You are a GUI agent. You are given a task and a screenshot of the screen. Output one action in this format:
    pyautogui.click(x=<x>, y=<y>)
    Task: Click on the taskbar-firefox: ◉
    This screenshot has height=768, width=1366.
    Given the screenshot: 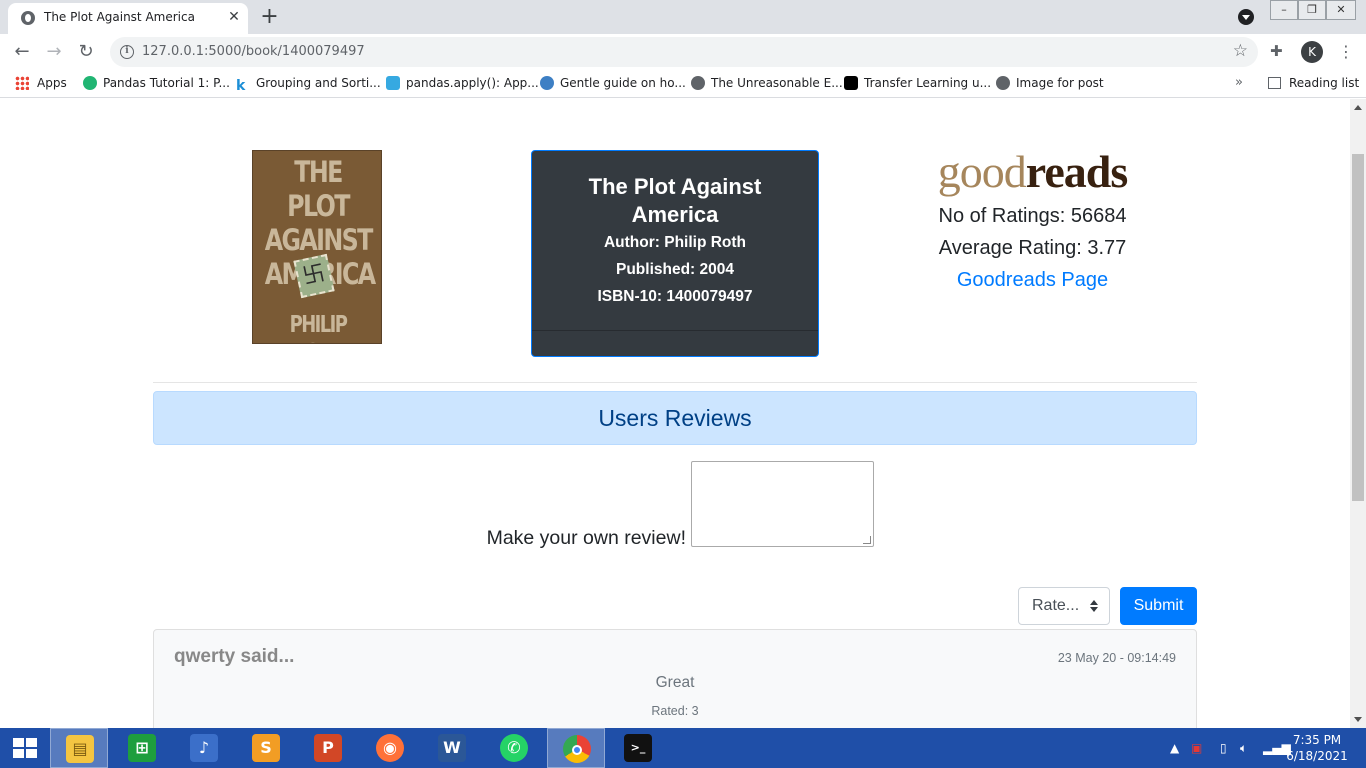 What is the action you would take?
    pyautogui.click(x=390, y=748)
    